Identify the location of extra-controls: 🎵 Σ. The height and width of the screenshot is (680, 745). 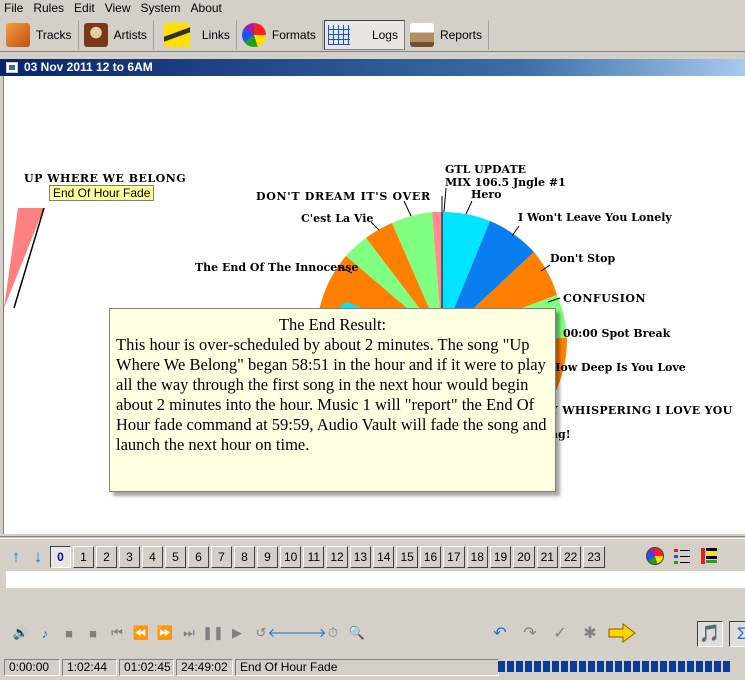
(721, 634).